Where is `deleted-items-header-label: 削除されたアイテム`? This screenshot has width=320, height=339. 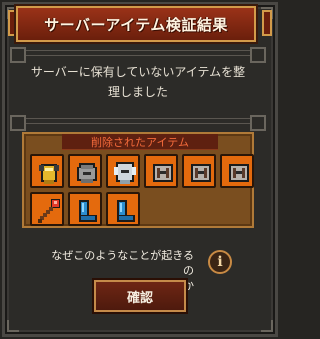
deleted-items-header-label: 削除されたアイテム is located at coordinates (140, 142).